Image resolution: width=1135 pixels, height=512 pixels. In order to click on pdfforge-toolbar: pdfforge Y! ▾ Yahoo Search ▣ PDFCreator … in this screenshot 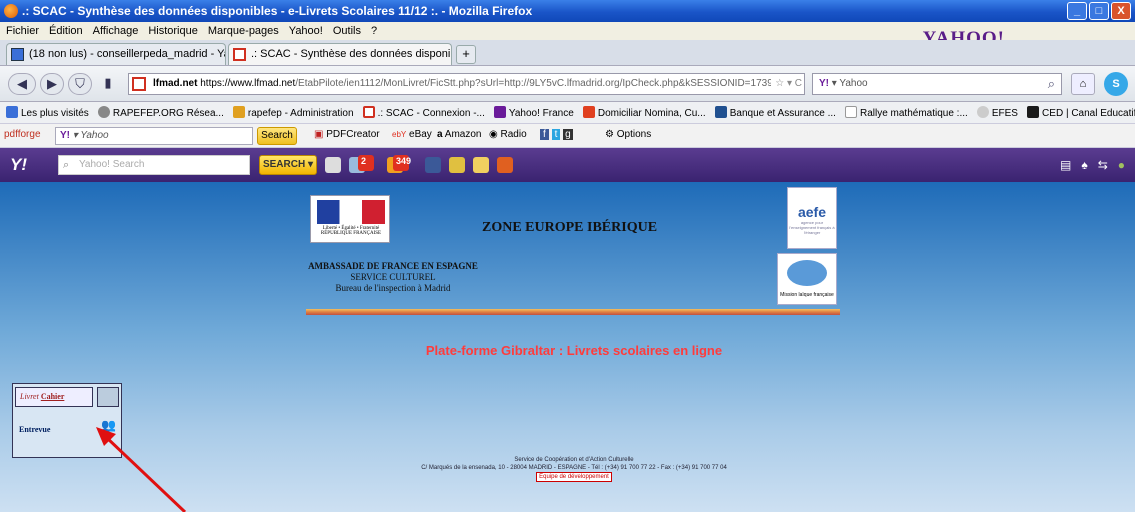, I will do `click(567, 136)`.